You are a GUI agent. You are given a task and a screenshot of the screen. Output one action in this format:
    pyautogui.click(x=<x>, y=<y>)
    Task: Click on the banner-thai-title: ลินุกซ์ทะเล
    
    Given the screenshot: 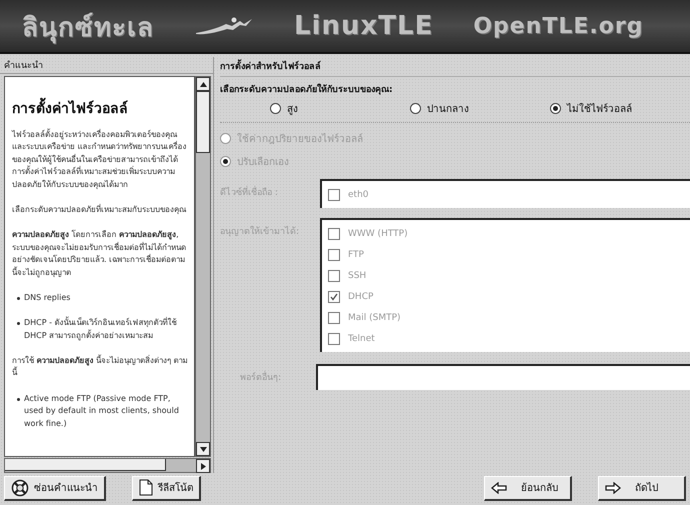 What is the action you would take?
    pyautogui.click(x=88, y=29)
    